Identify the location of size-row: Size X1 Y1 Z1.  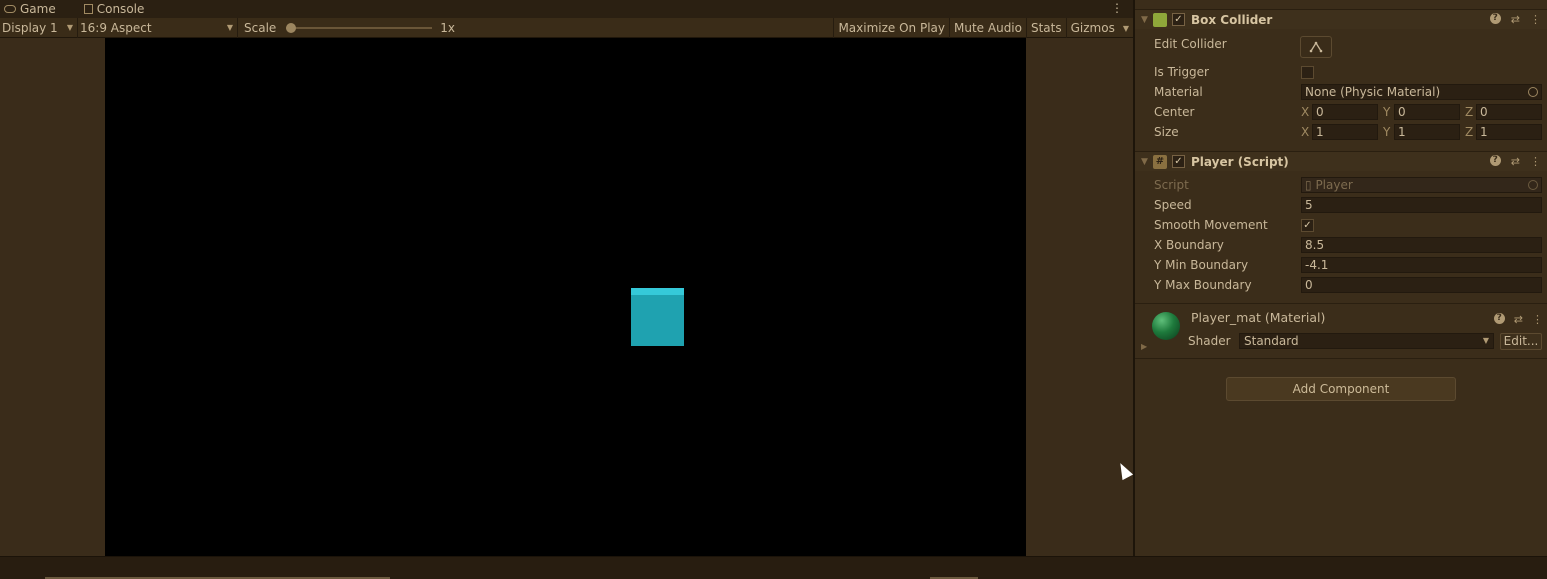
(1341, 132).